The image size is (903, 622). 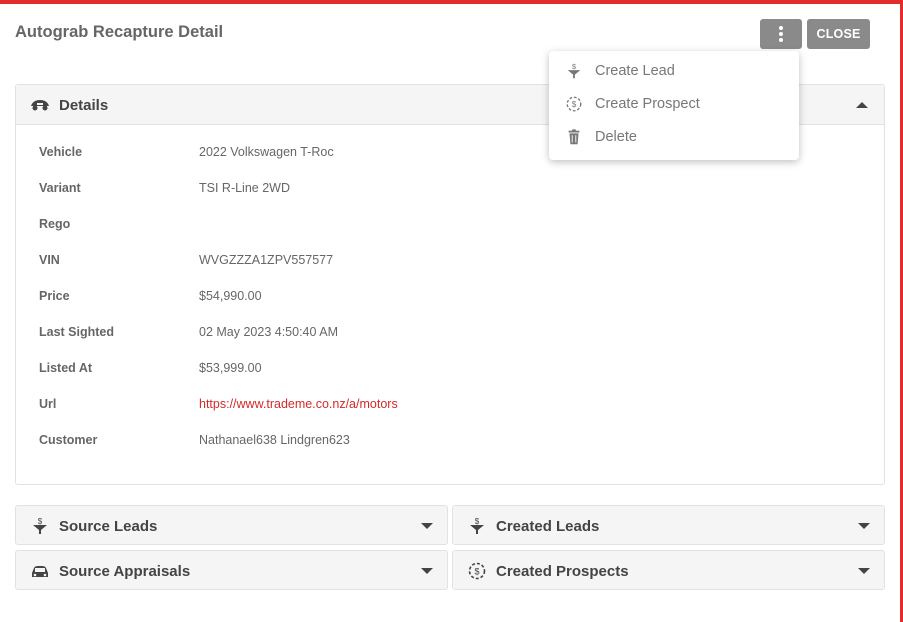 What do you see at coordinates (647, 104) in the screenshot?
I see `menu-item-label: Create Prospect` at bounding box center [647, 104].